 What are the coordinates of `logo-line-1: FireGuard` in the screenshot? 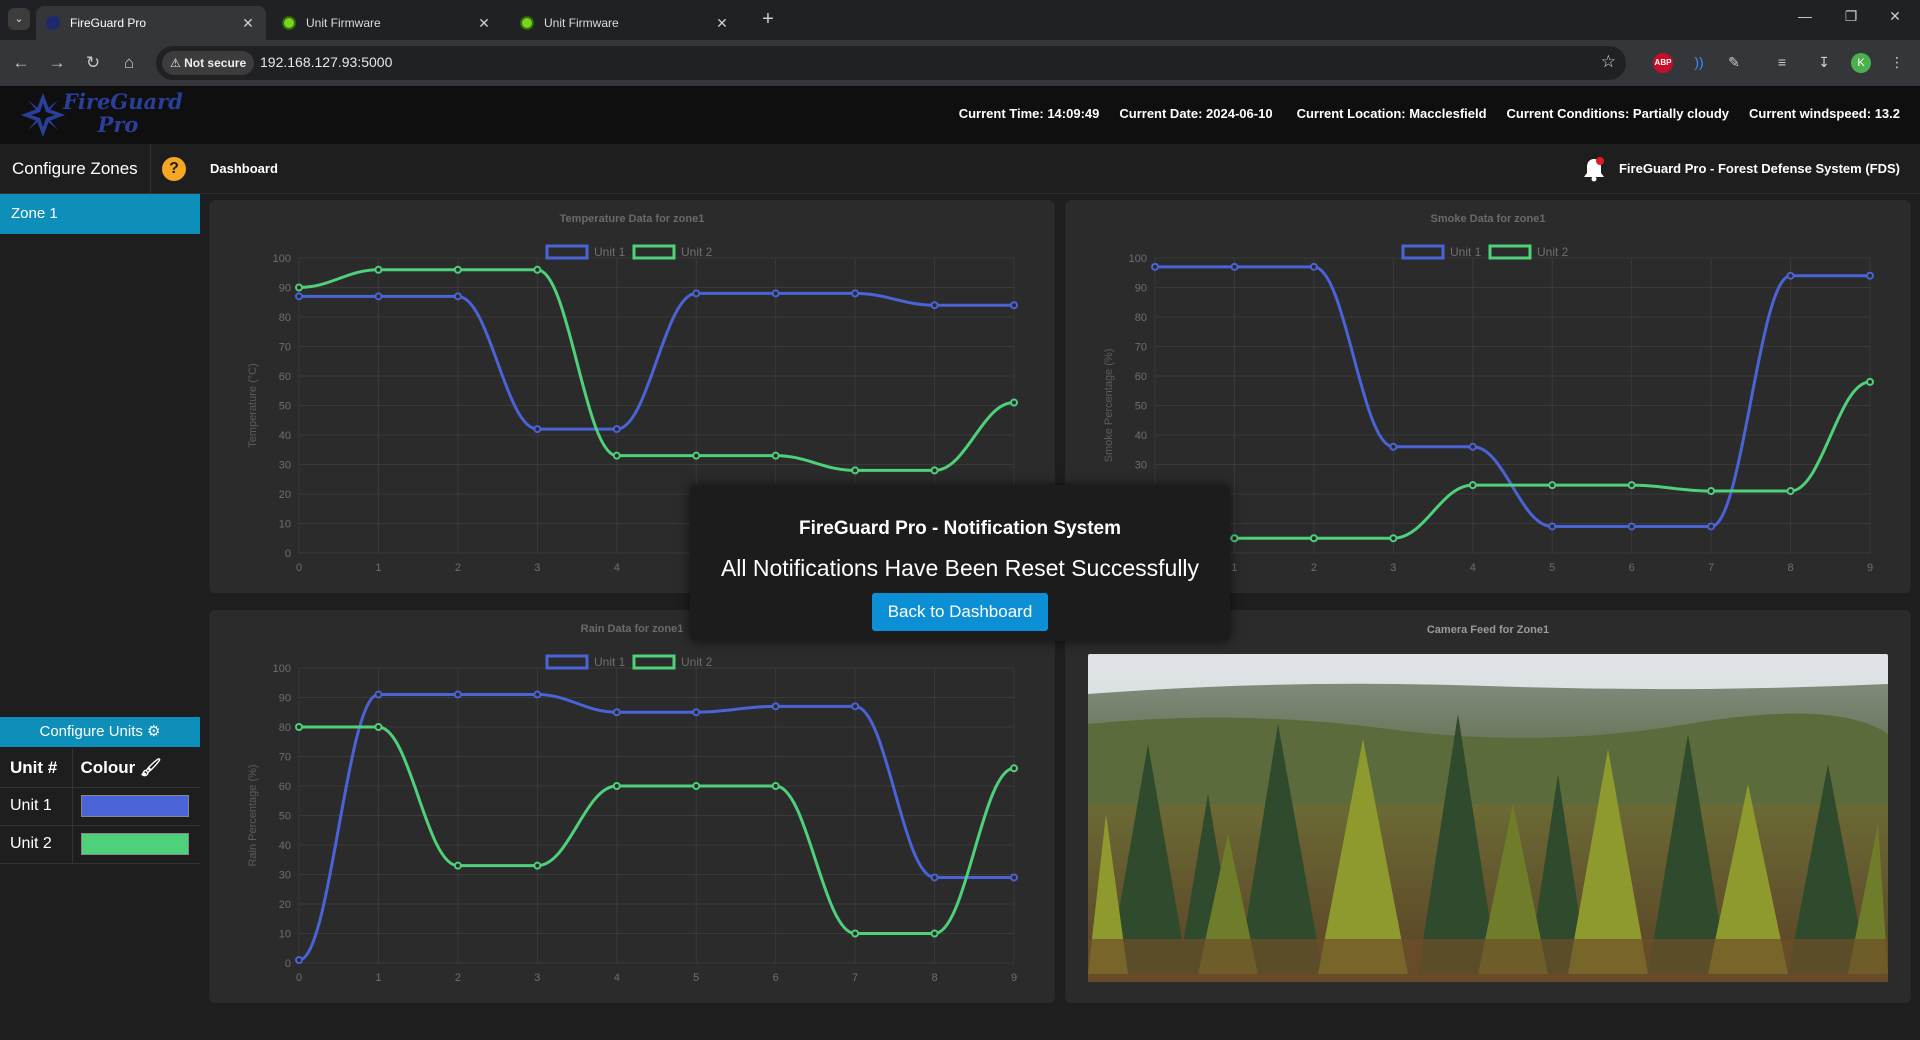 It's located at (123, 101).